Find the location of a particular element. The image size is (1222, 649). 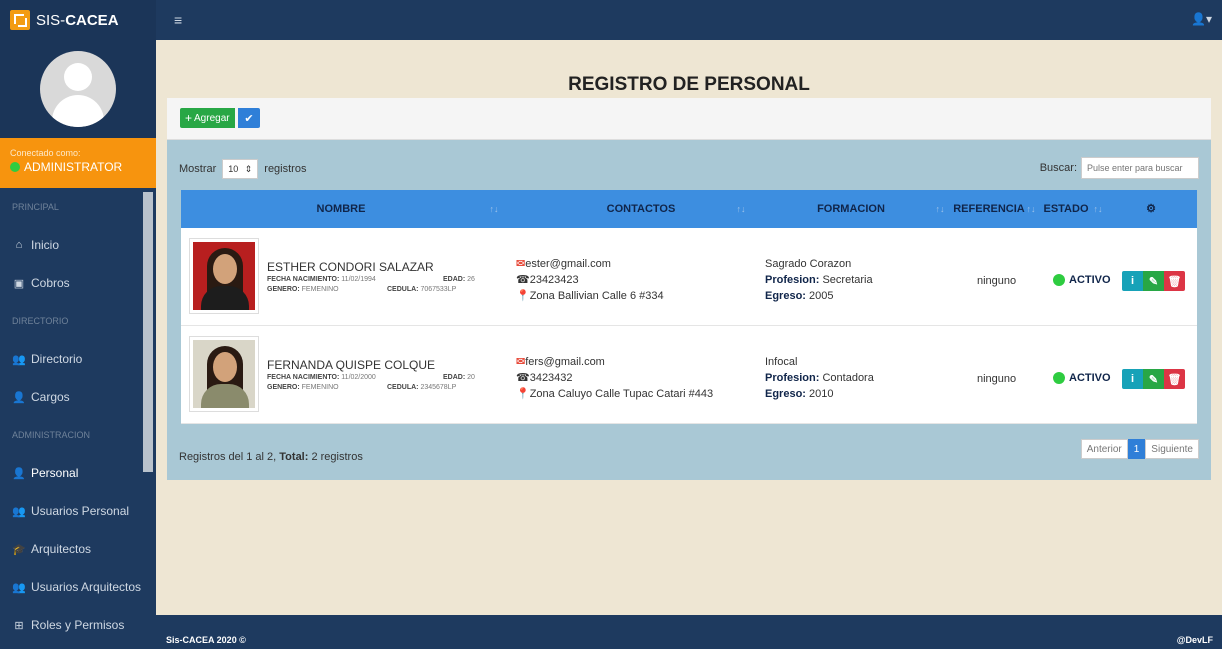

sidebar-item-arquitectos: 🎓 Arquitectos is located at coordinates (78, 549).